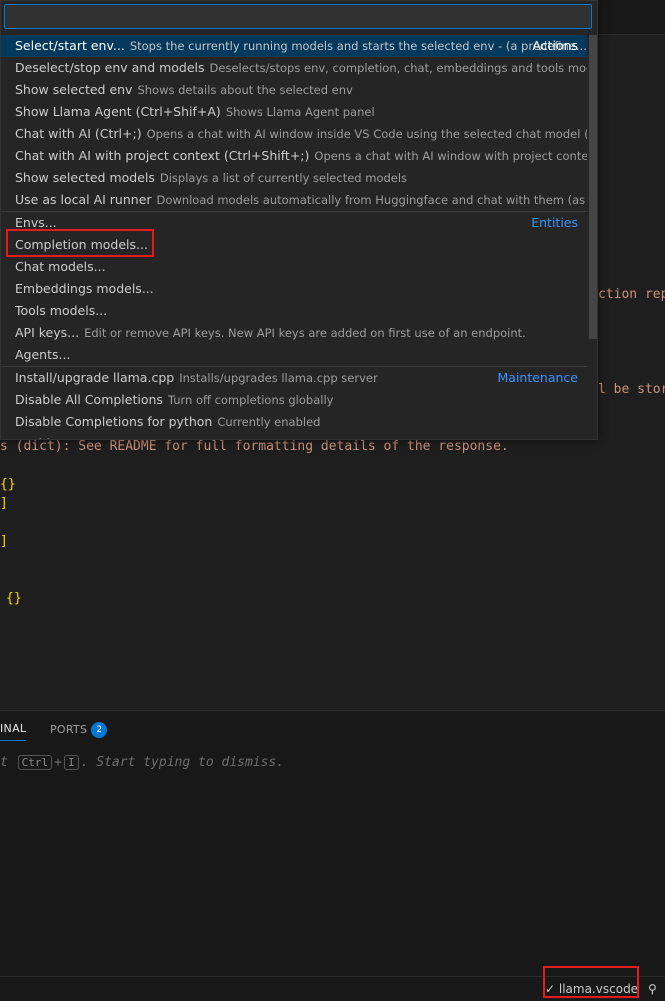 This screenshot has width=665, height=1001. I want to click on quick-pick-item-label: Disable All Completions, so click(89, 399).